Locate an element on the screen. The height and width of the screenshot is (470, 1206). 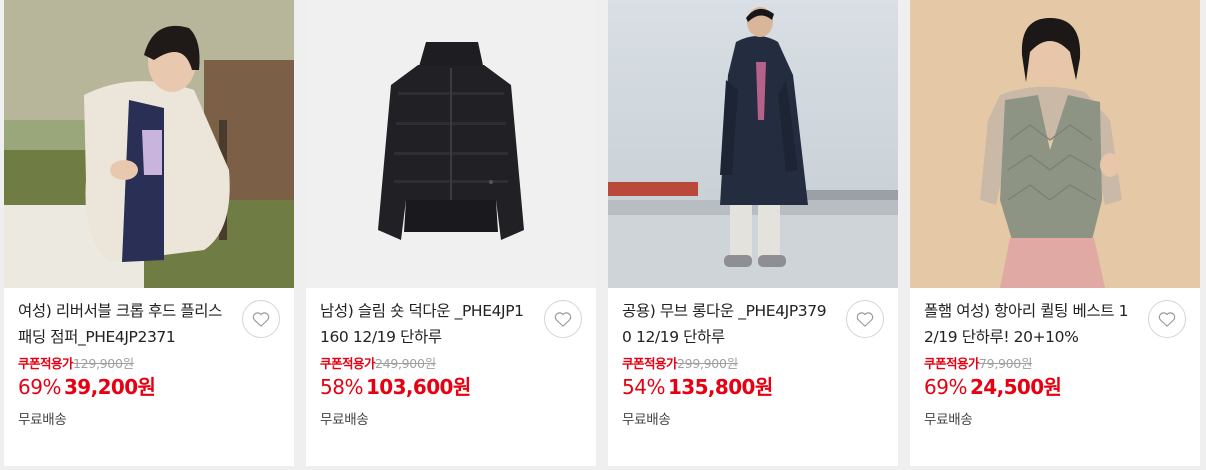
product-title: 공용) 무브 롱다운 _PHE4JP3790 12/19 단하루 is located at coordinates (728, 324).